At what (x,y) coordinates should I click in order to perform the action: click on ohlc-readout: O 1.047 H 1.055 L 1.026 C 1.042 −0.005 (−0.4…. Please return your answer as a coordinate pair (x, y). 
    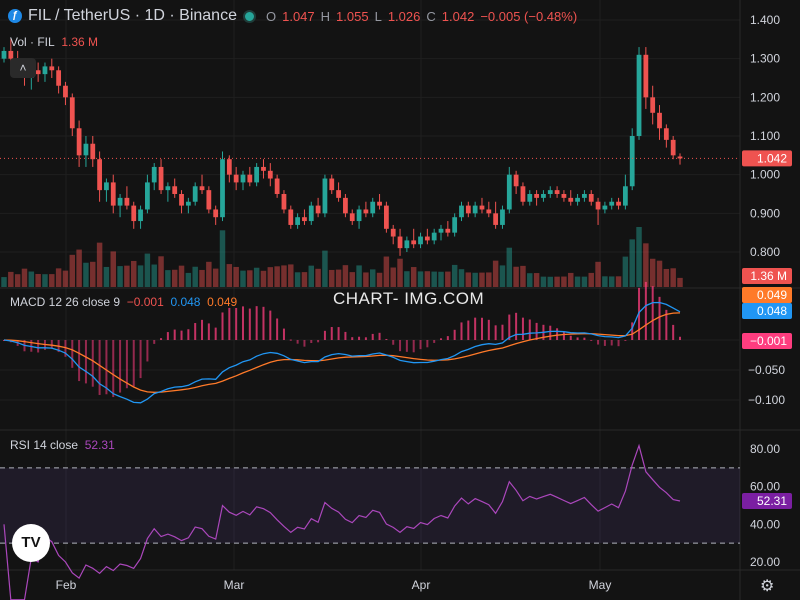
    Looking at the image, I should click on (421, 16).